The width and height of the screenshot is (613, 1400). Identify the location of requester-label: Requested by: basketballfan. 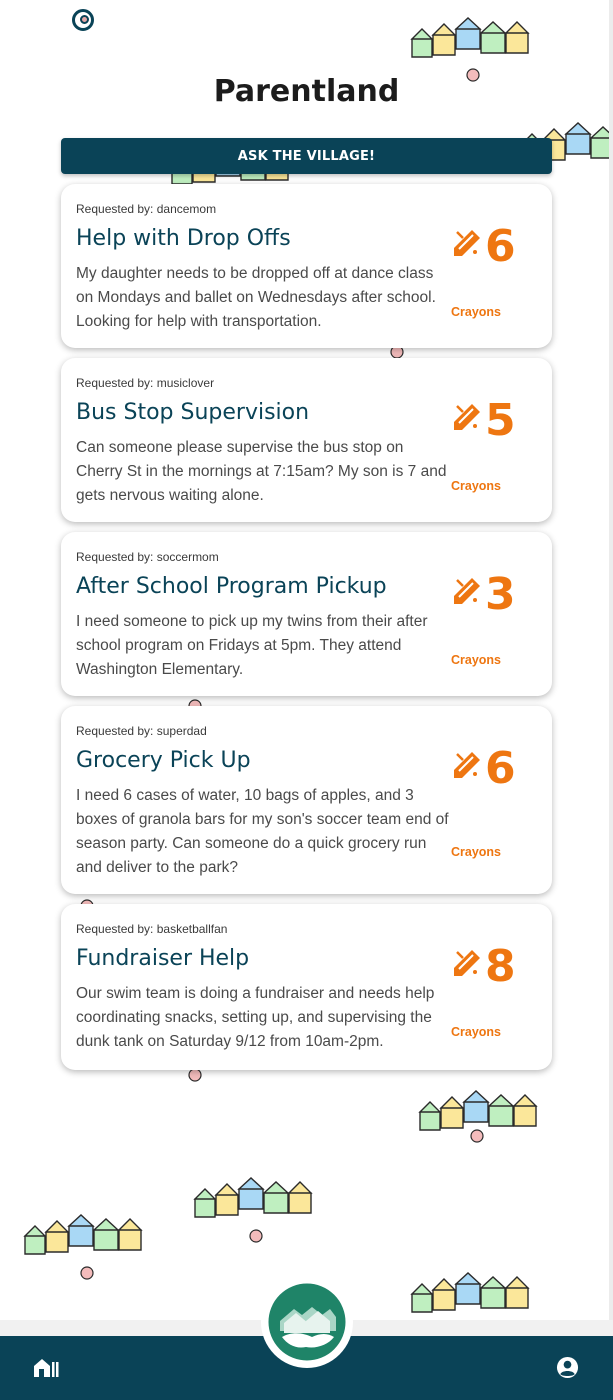
(152, 929).